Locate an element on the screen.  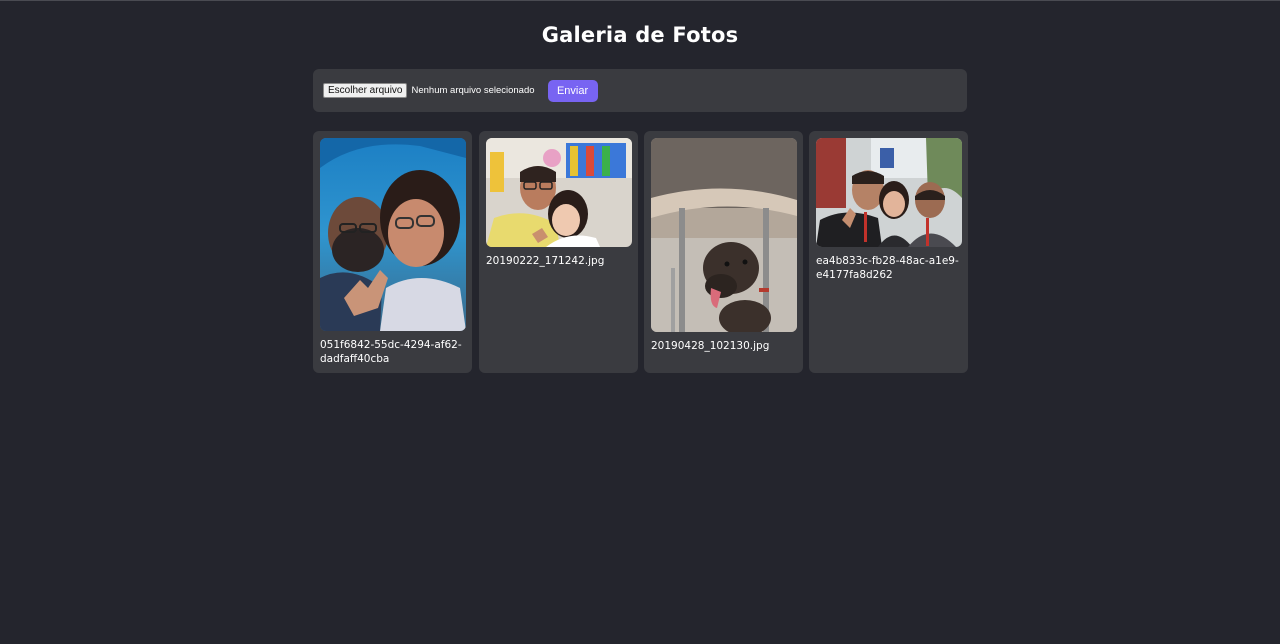
photo-caption: ea4b833c-fb28-48ac-a1e9-e4177fa8d262 is located at coordinates (887, 268).